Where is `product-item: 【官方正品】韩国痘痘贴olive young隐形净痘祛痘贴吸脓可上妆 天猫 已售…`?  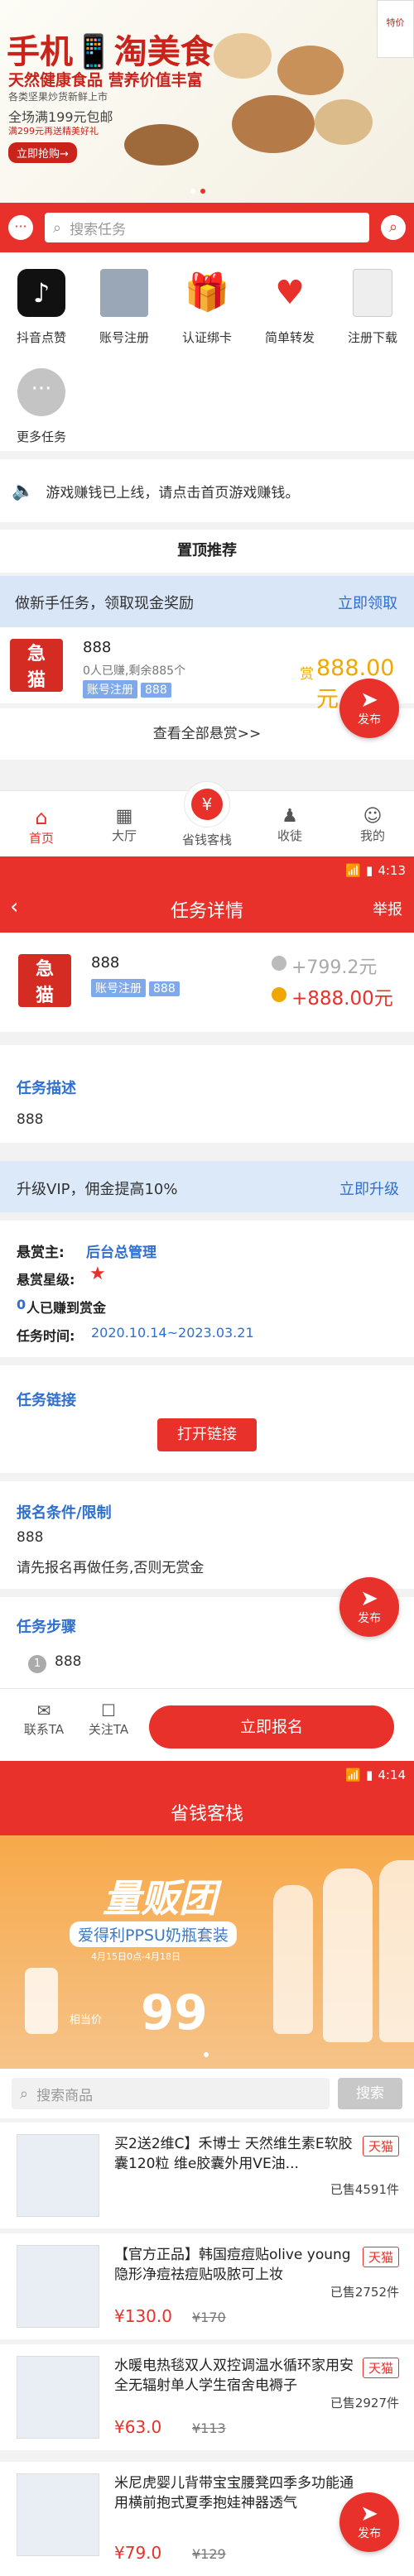 product-item: 【官方正品】韩国痘痘贴olive young隐形净痘祛痘贴吸脓可上妆 天猫 已售… is located at coordinates (207, 2286).